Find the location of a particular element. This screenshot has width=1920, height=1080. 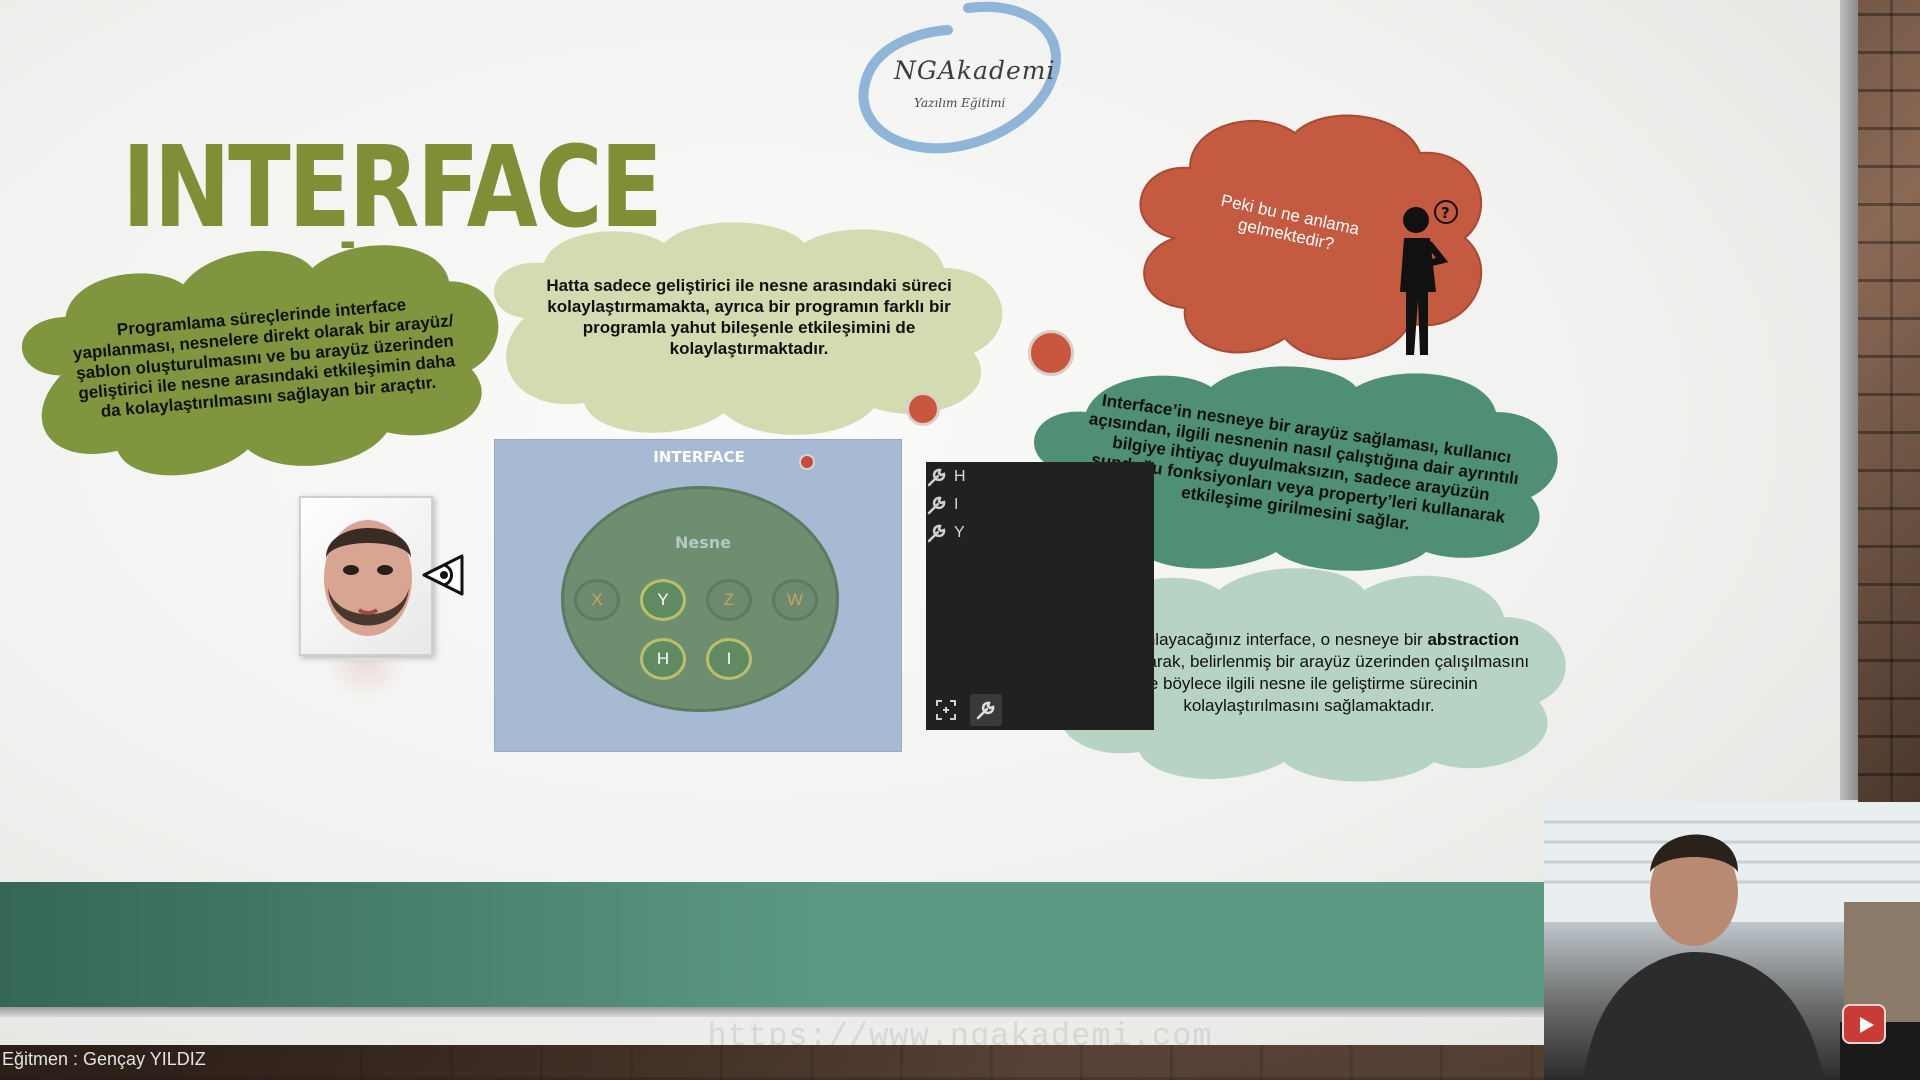

slide-right-edge is located at coordinates (1849, 400).